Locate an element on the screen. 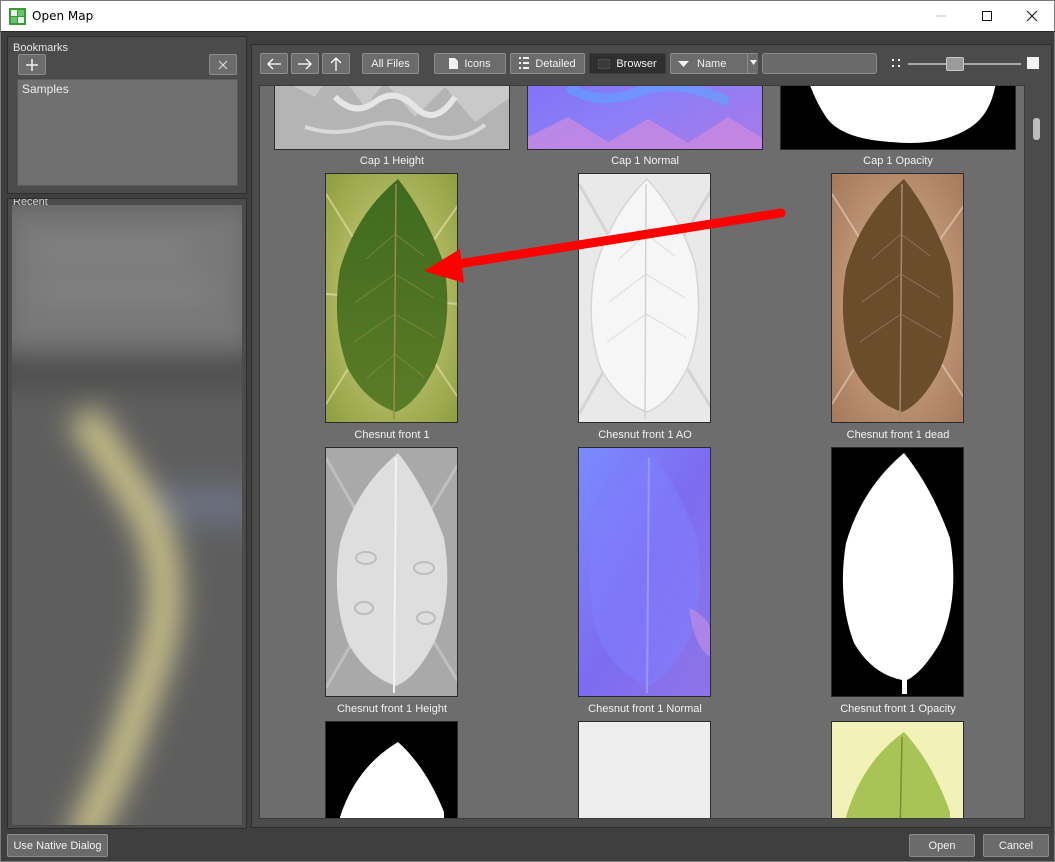  close-button is located at coordinates (1032, 16).